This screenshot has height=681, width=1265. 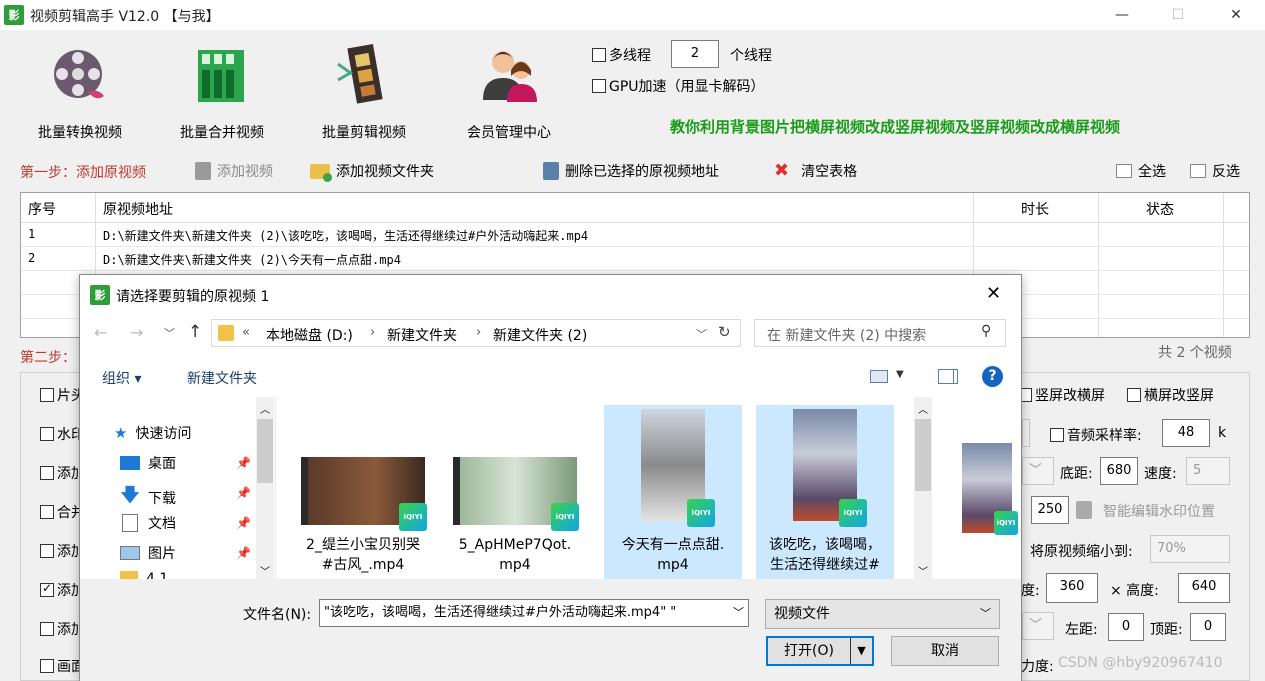 What do you see at coordinates (265, 570) in the screenshot?
I see `scroll-down-icon: ﹀` at bounding box center [265, 570].